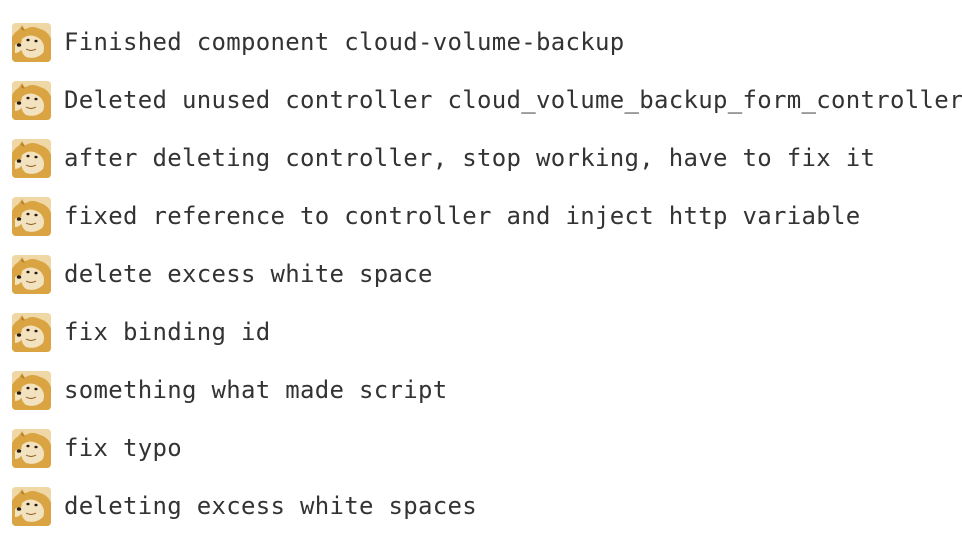  What do you see at coordinates (167, 332) in the screenshot?
I see `commit-message: fix binding id` at bounding box center [167, 332].